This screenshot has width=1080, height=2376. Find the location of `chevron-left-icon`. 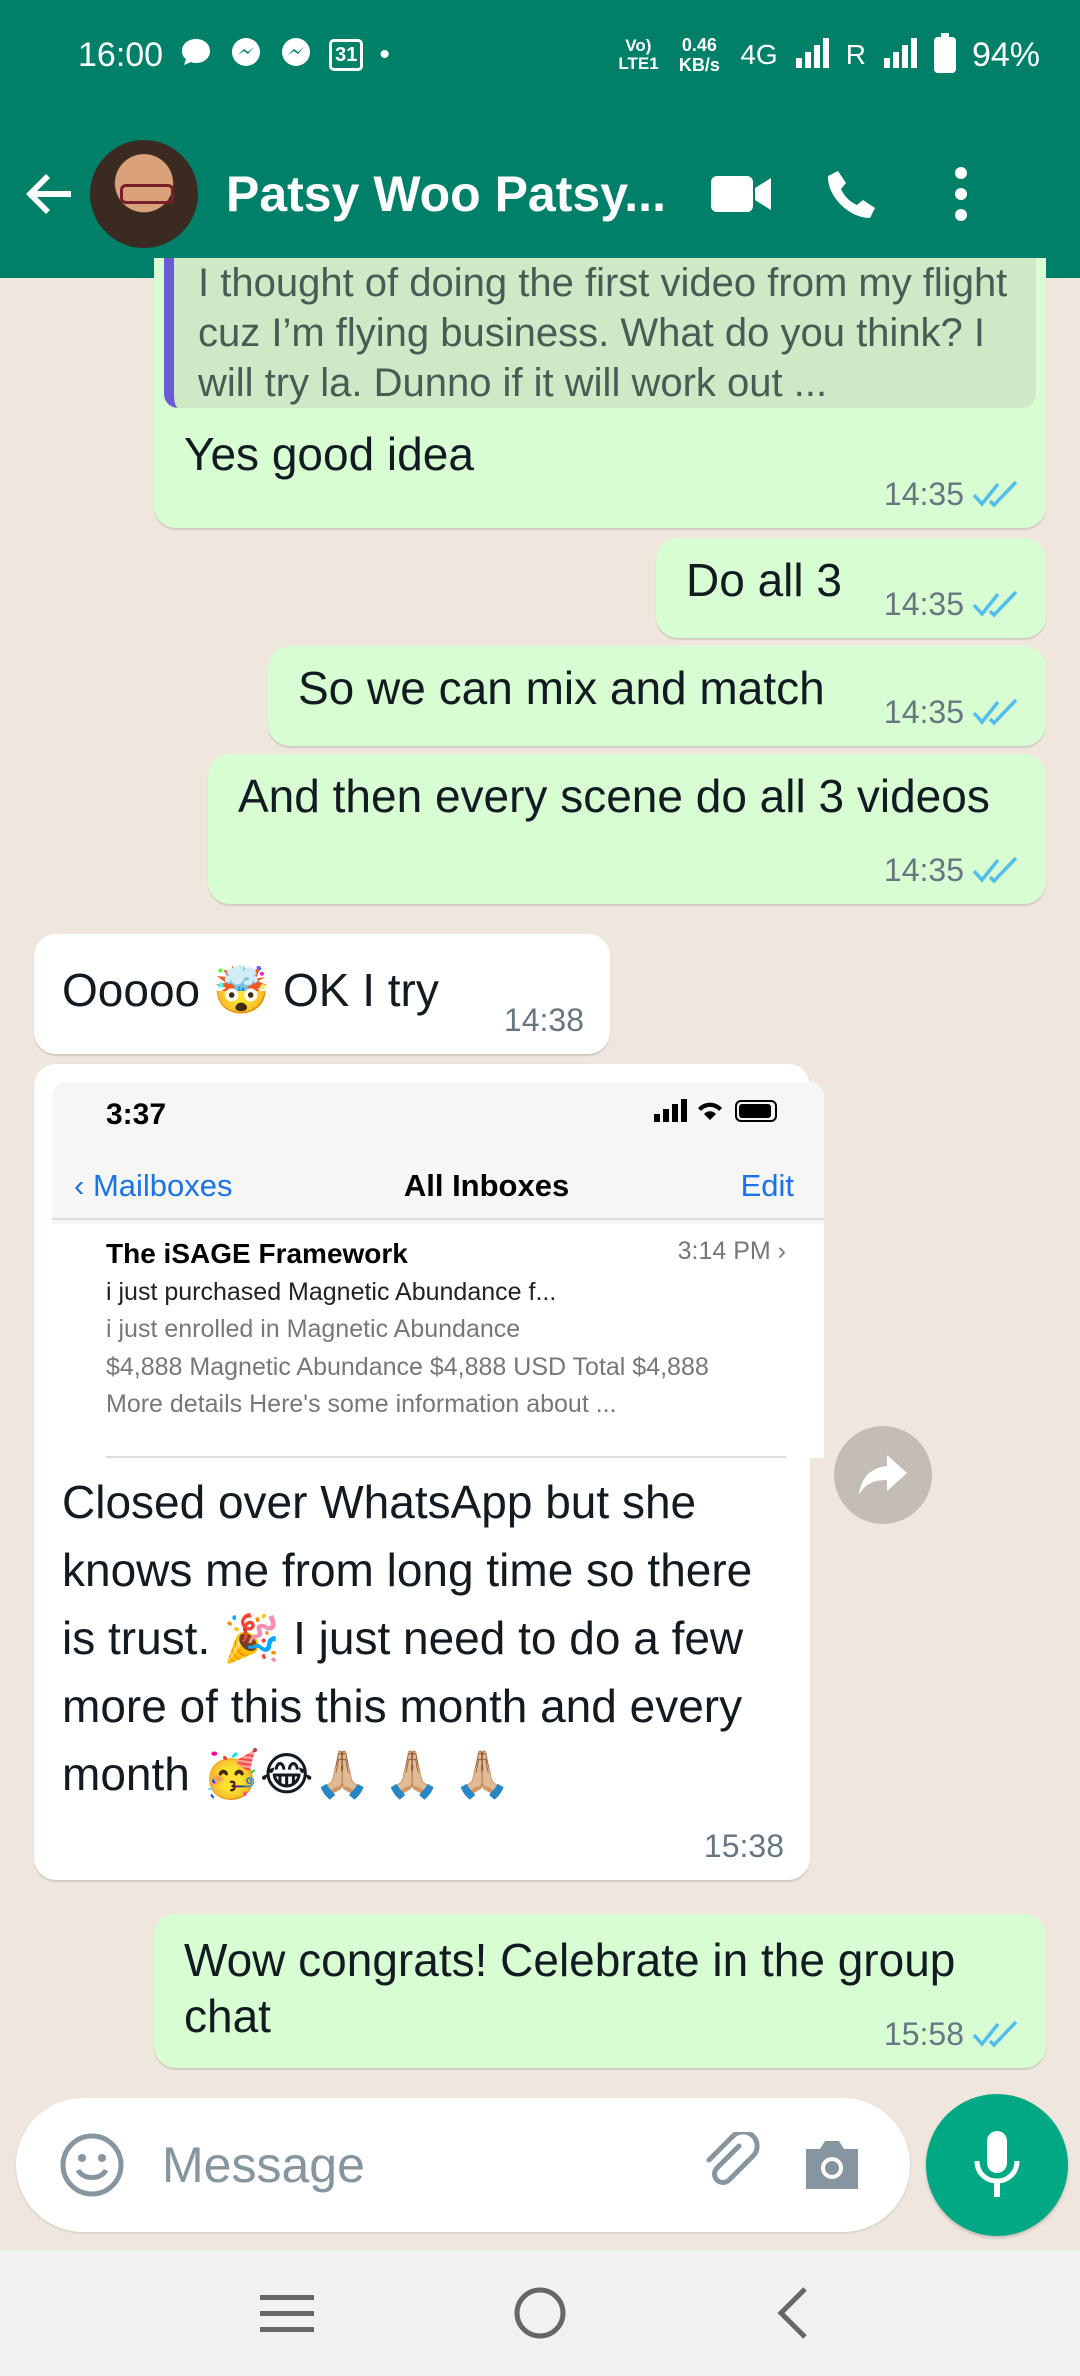

chevron-left-icon is located at coordinates (792, 2313).